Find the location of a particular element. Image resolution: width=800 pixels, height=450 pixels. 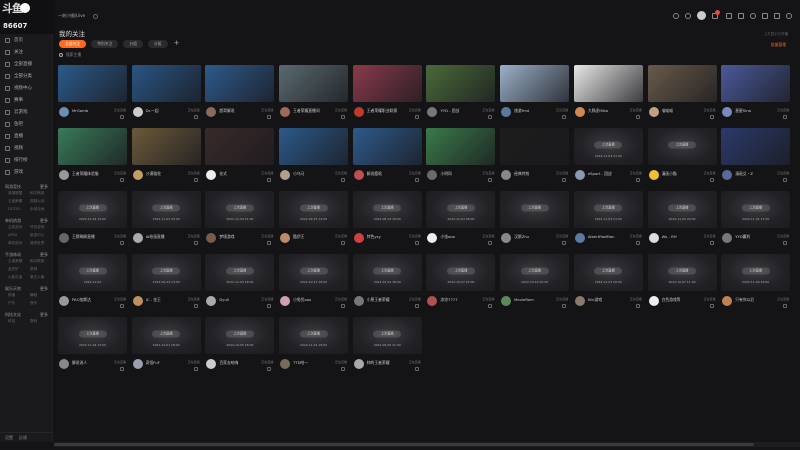

streamer-card: 星星Sina 正在直播 is located at coordinates (756, 94).